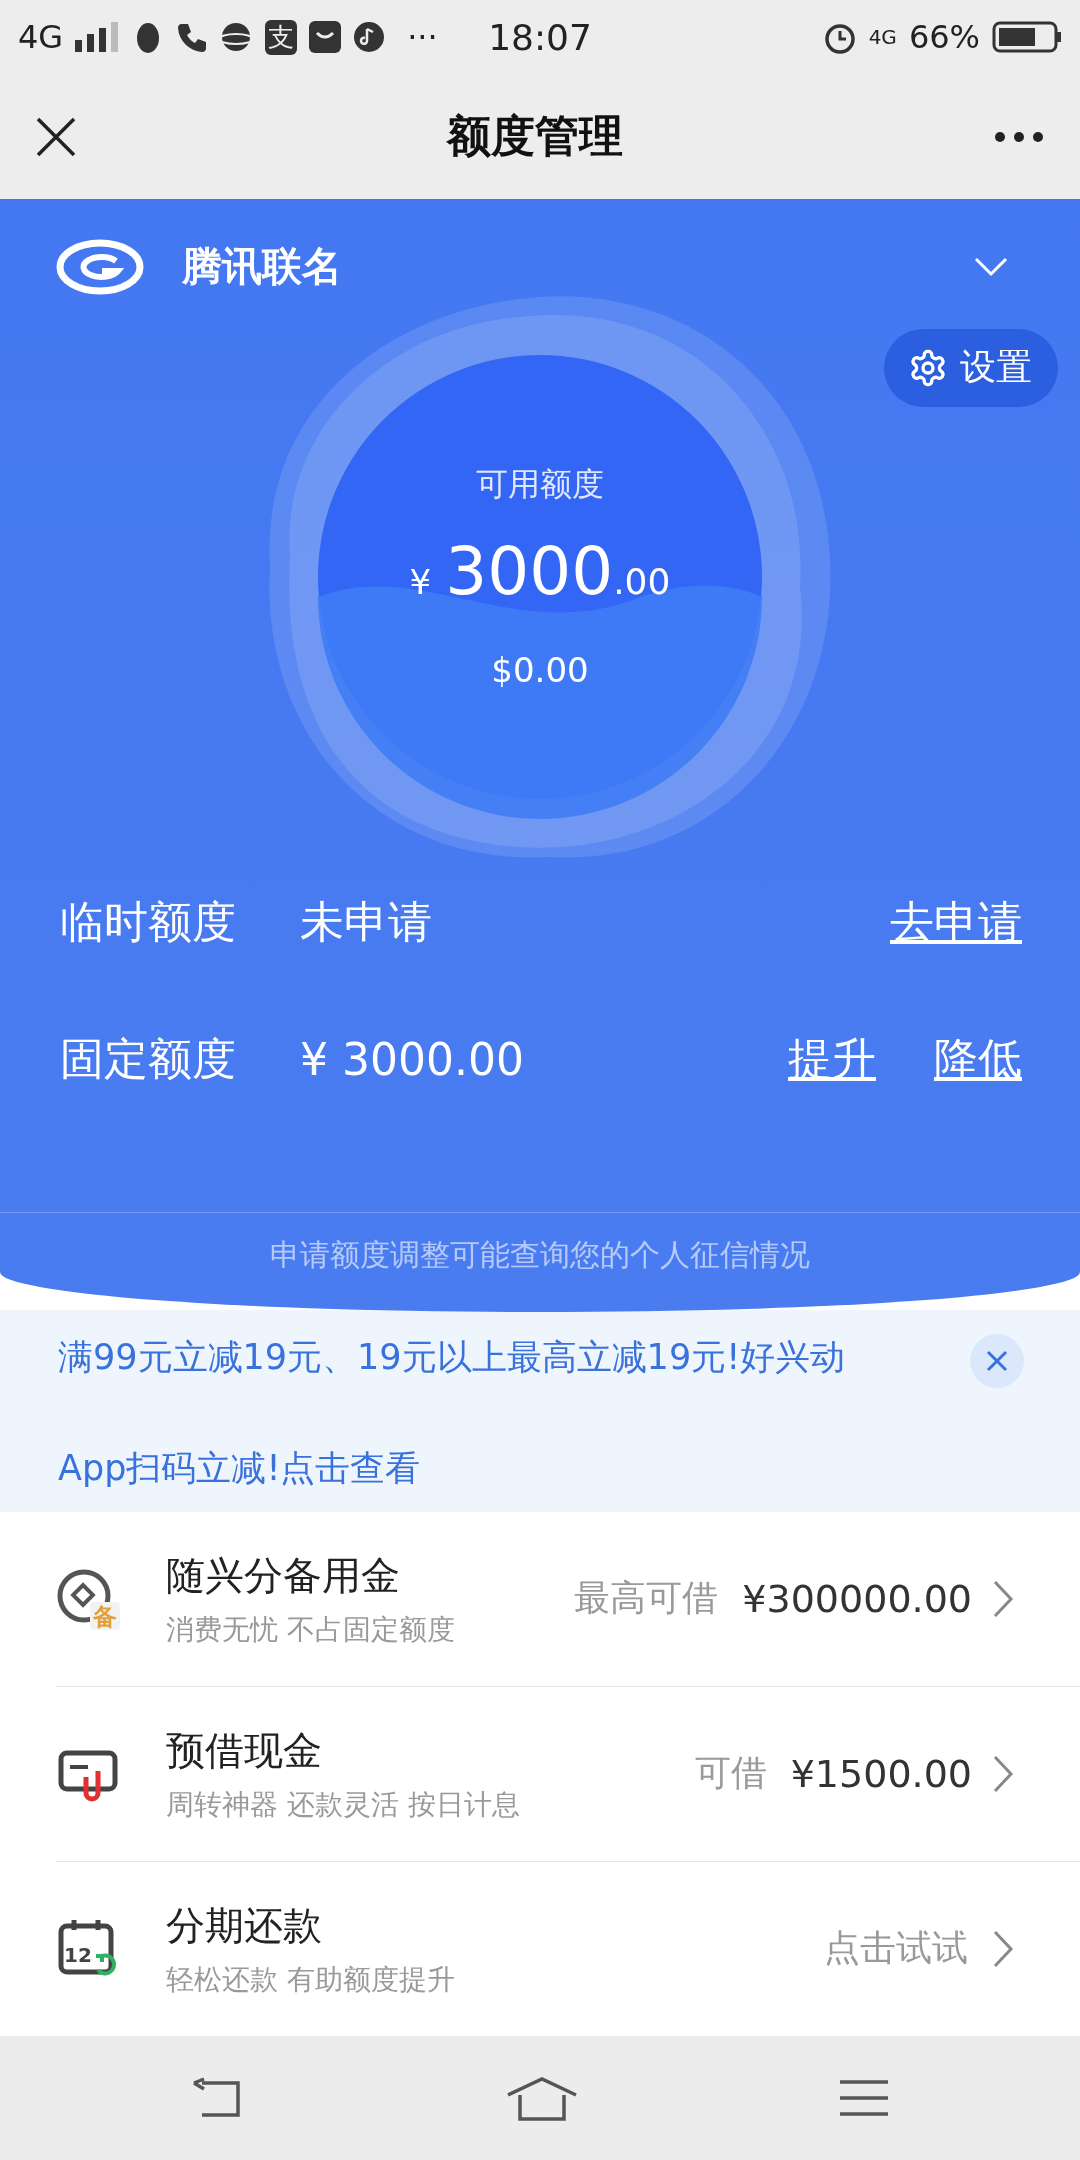 This screenshot has width=1080, height=2160. I want to click on product-label: 最高可借, so click(646, 1598).